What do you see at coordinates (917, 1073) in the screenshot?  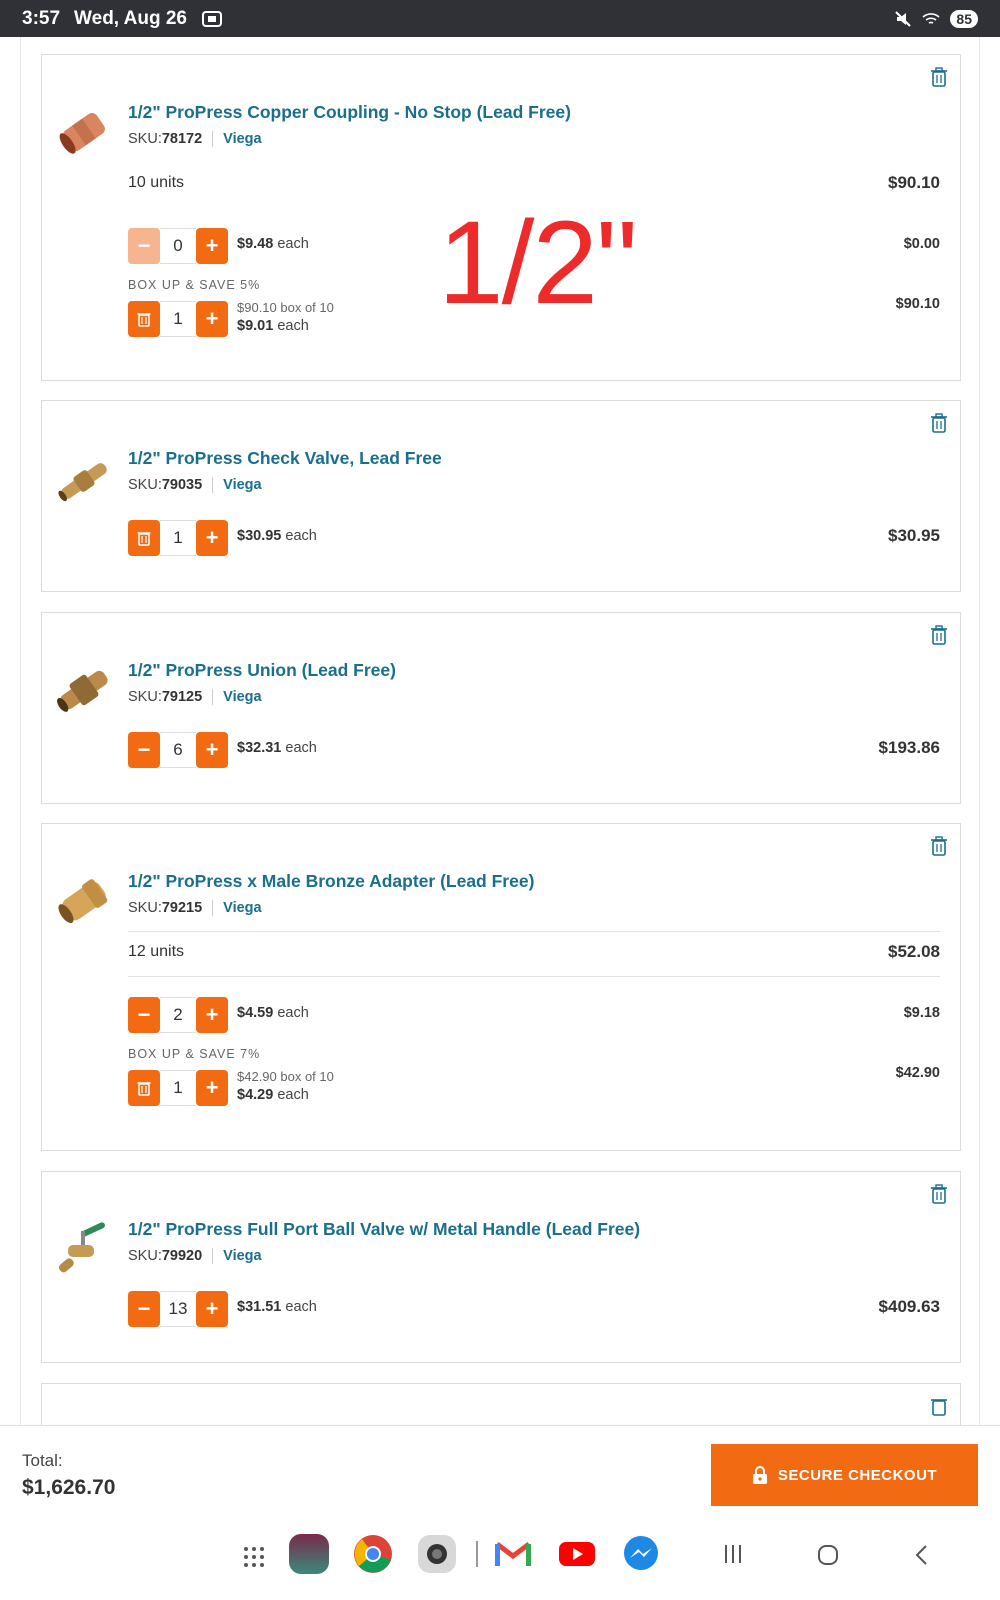 I see `box-sub-total: $42.90` at bounding box center [917, 1073].